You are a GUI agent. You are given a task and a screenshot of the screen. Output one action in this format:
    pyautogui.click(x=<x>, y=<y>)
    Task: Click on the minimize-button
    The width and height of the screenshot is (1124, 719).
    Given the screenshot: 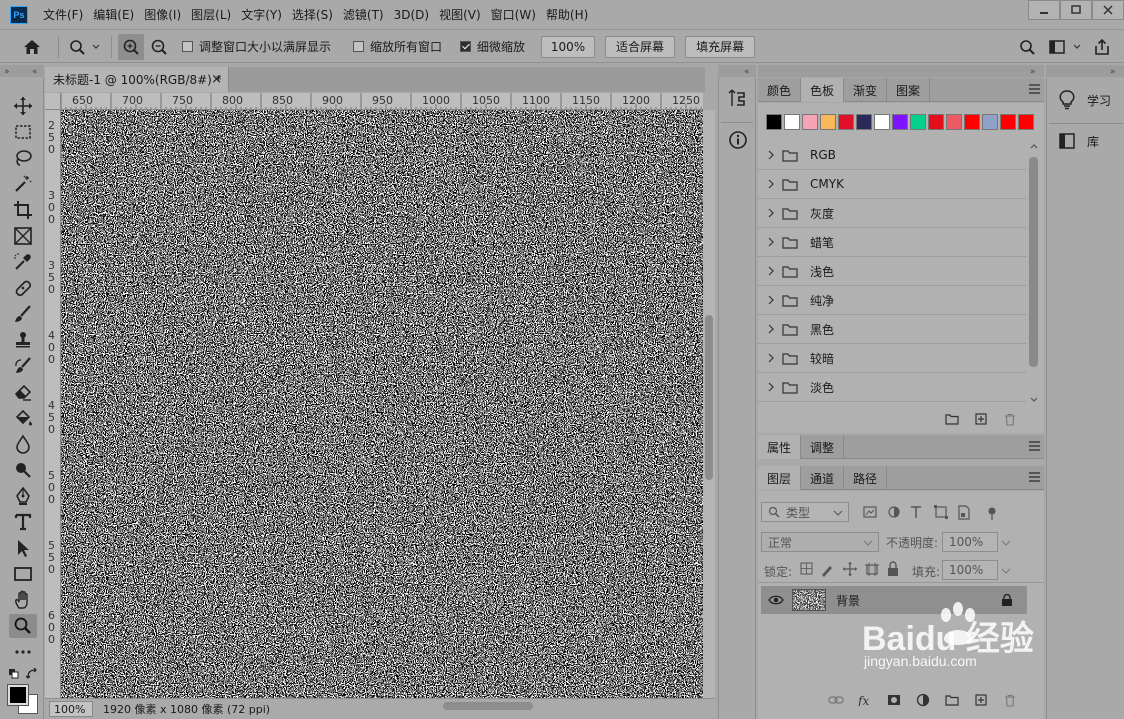 What is the action you would take?
    pyautogui.click(x=1044, y=10)
    